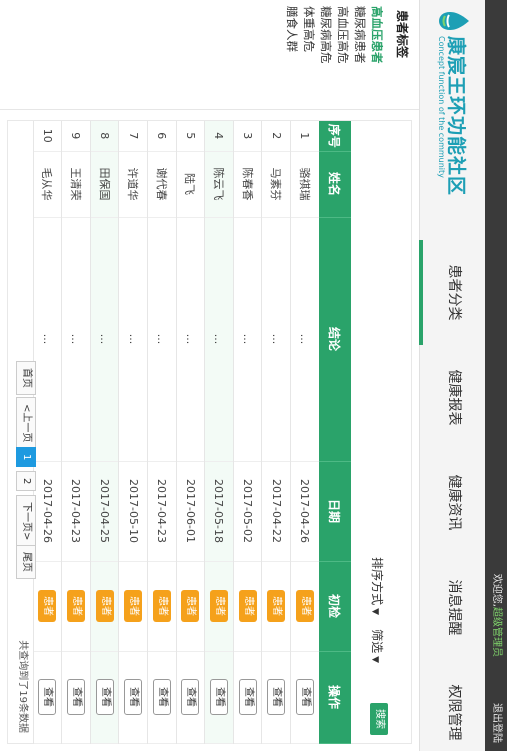  Describe the element at coordinates (291, 35) in the screenshot. I see `sidebar-item-diet-group: 膳食人群` at that location.